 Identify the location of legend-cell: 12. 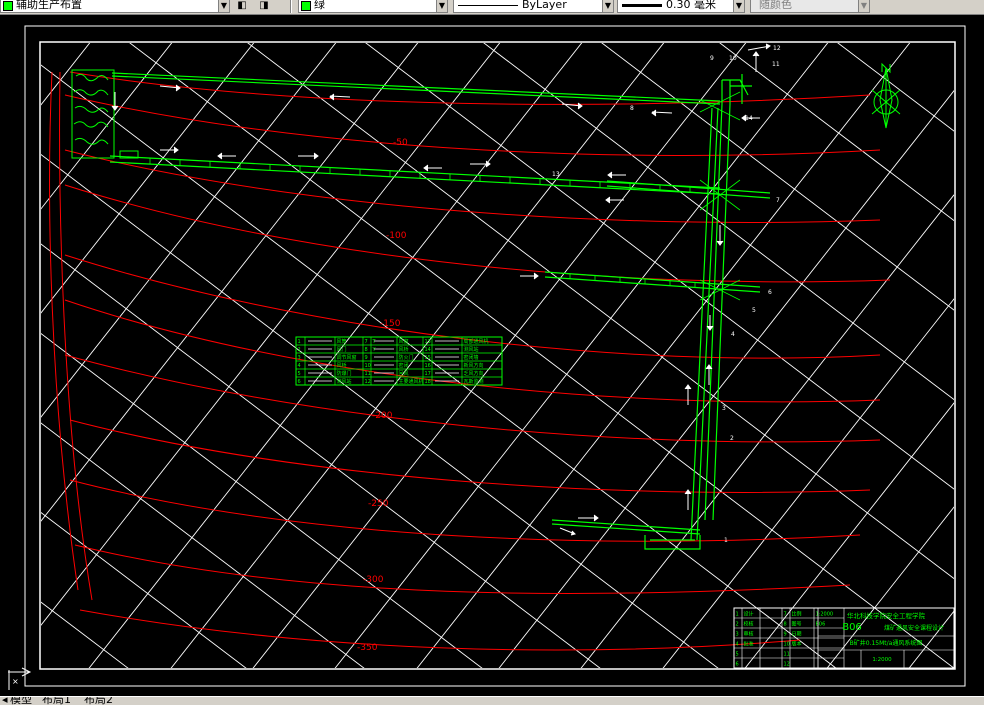
(368, 382).